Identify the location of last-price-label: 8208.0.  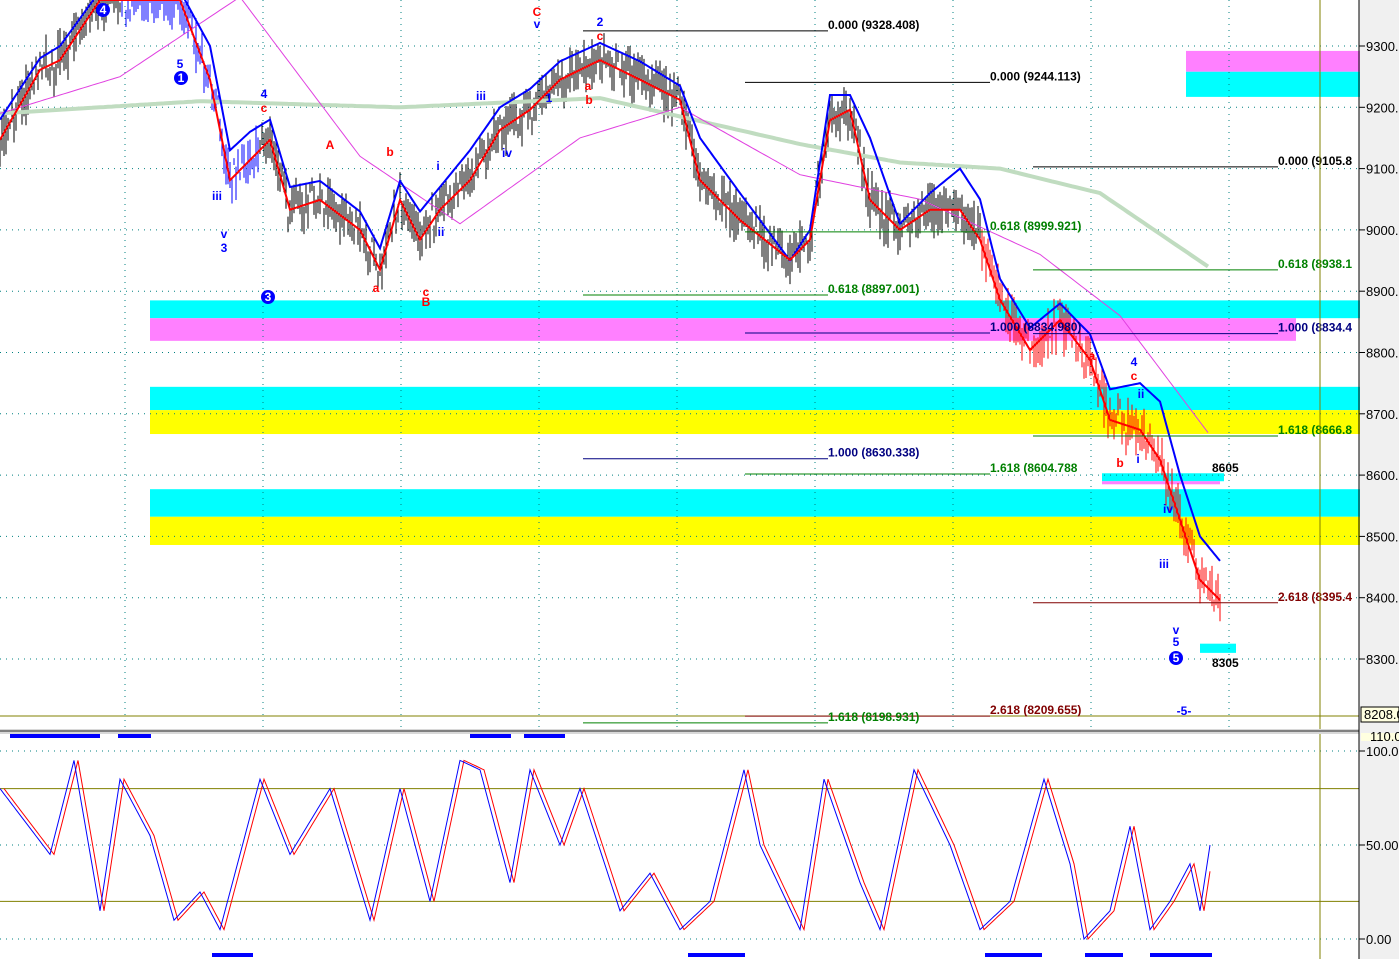
(1381, 714).